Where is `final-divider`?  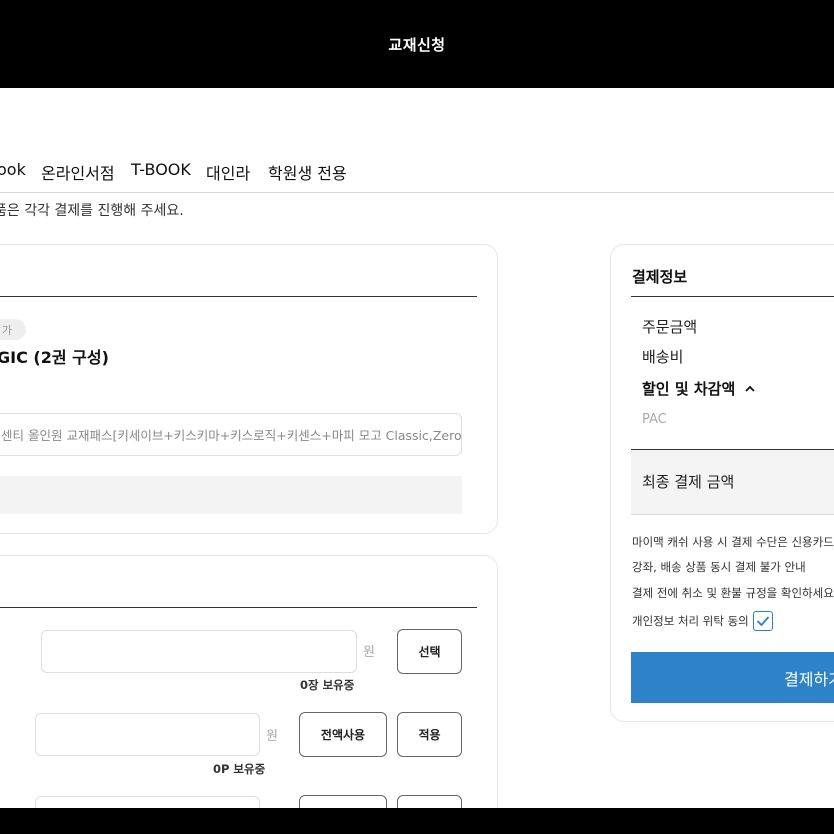 final-divider is located at coordinates (732, 514).